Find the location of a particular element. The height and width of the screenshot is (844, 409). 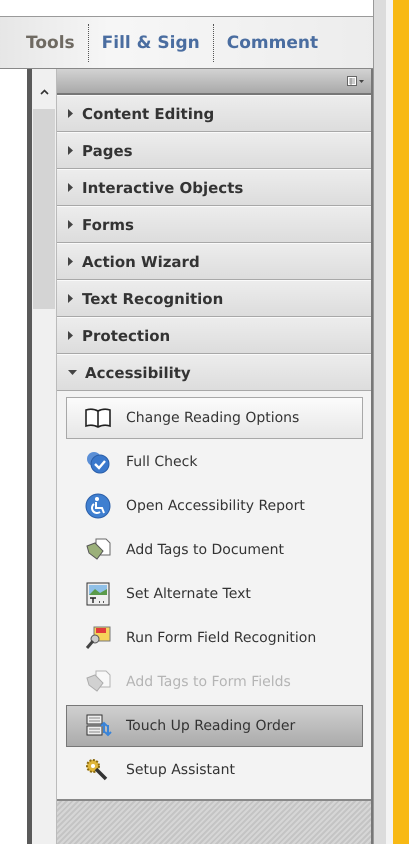

tool-item: Setup Assistant is located at coordinates (214, 770).